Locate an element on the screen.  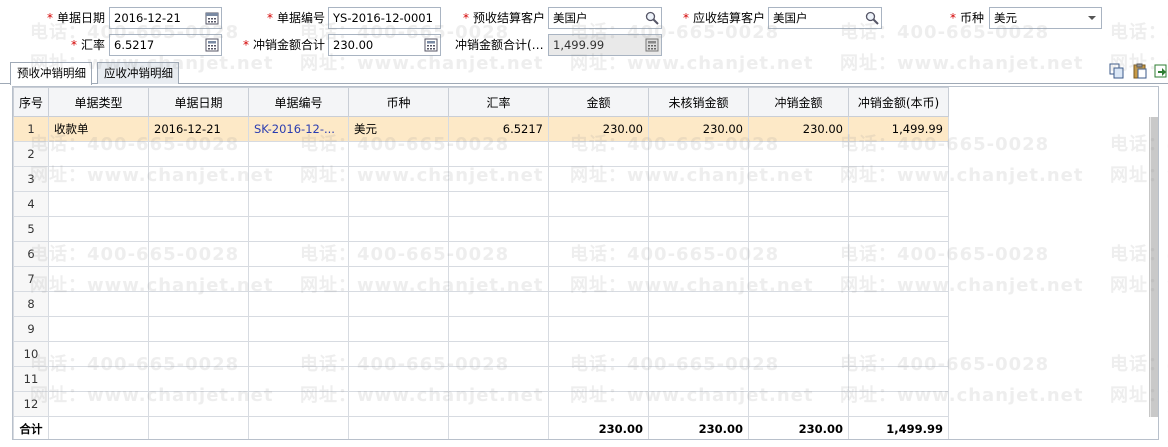
cell-date: 2016-12-21 is located at coordinates (198, 129).